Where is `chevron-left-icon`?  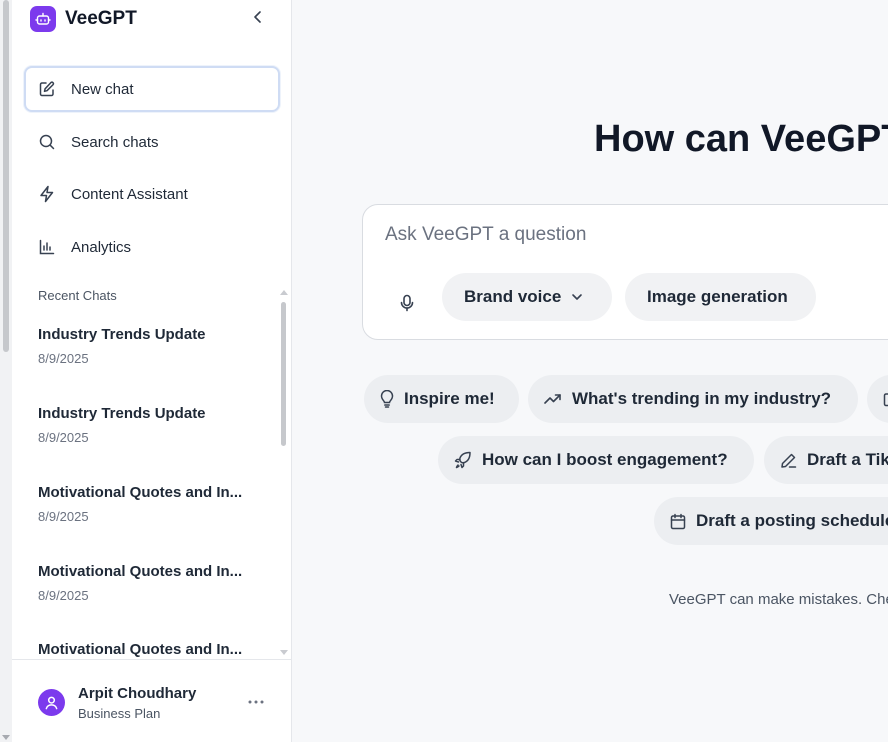
chevron-left-icon is located at coordinates (257, 17).